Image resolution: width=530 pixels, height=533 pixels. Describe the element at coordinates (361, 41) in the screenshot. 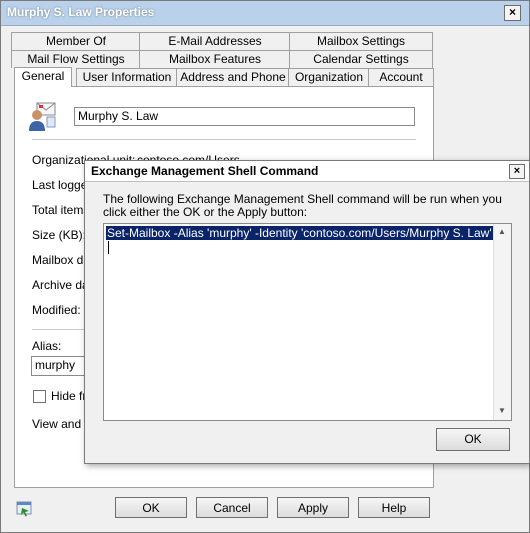

I see `tab-mailbox-settings: Mailbox Settings` at that location.